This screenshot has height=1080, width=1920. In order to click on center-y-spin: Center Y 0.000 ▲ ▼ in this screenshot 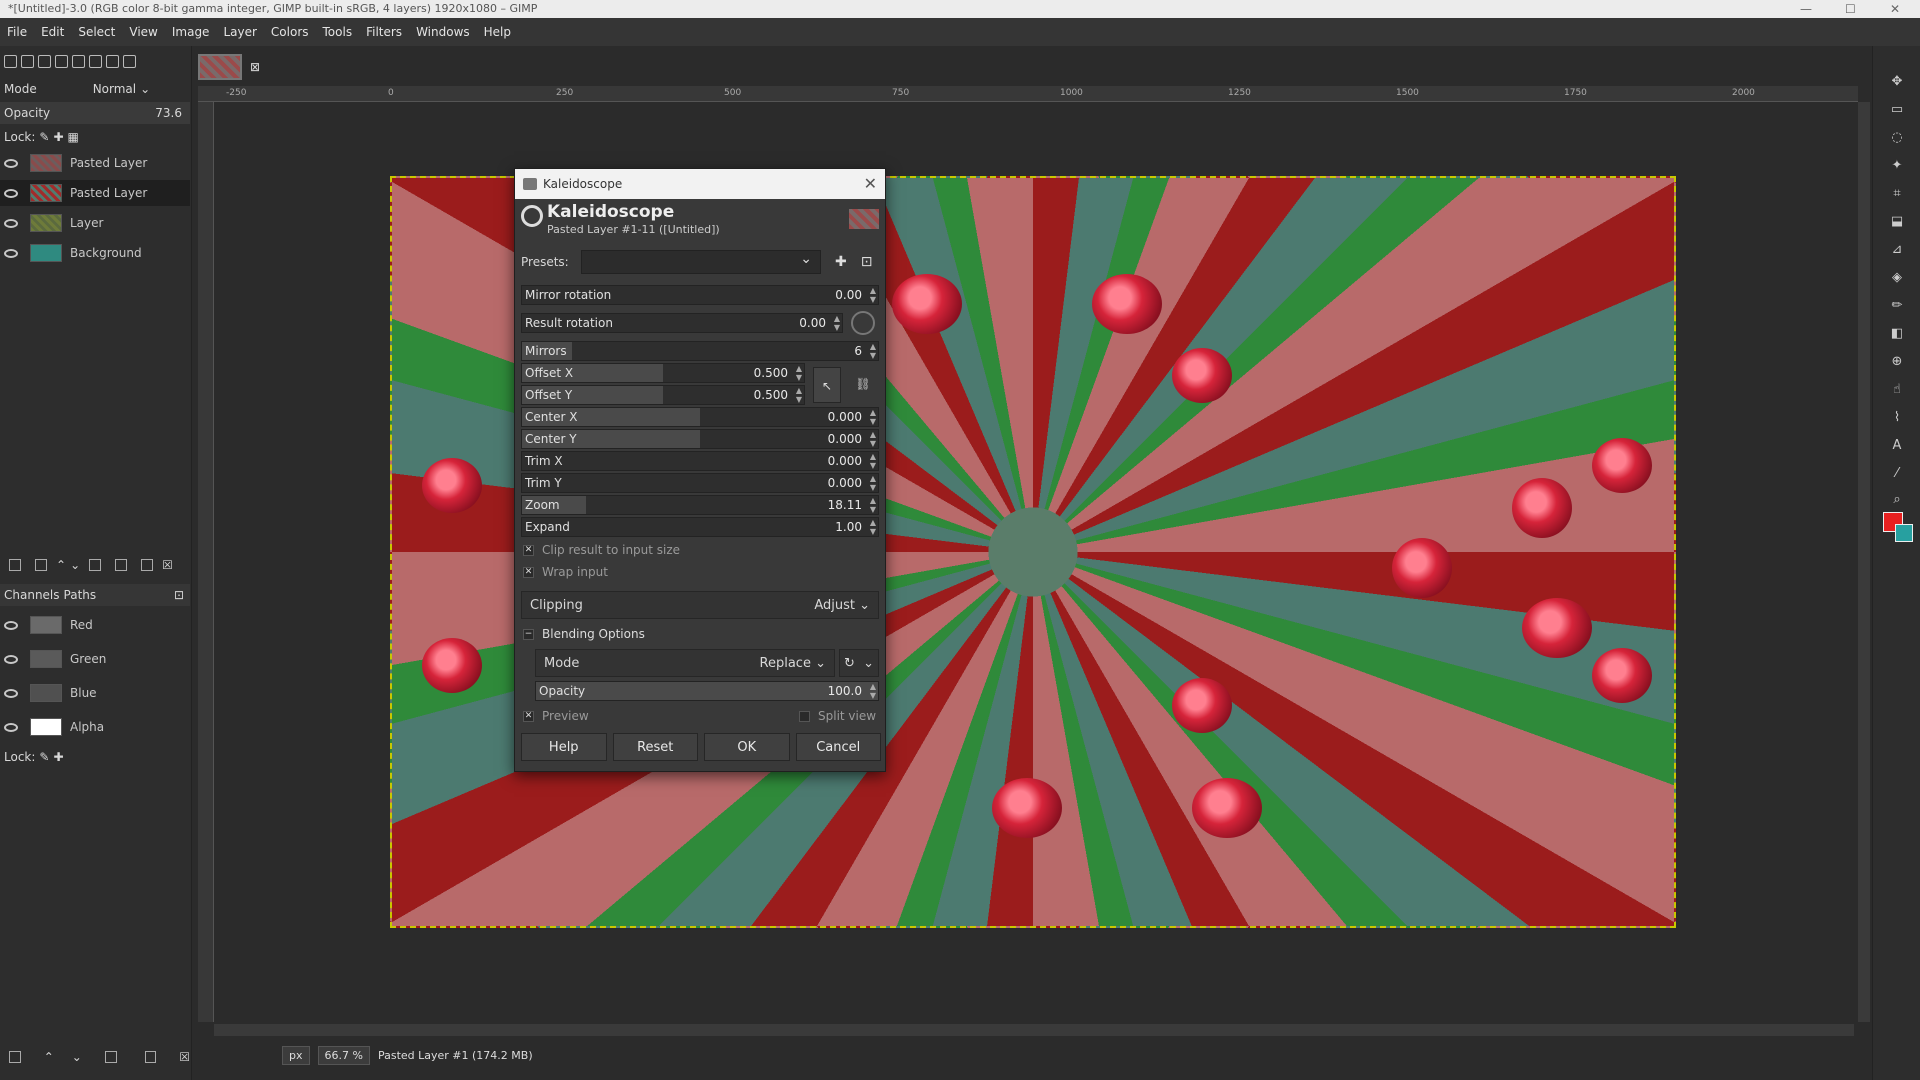, I will do `click(700, 439)`.